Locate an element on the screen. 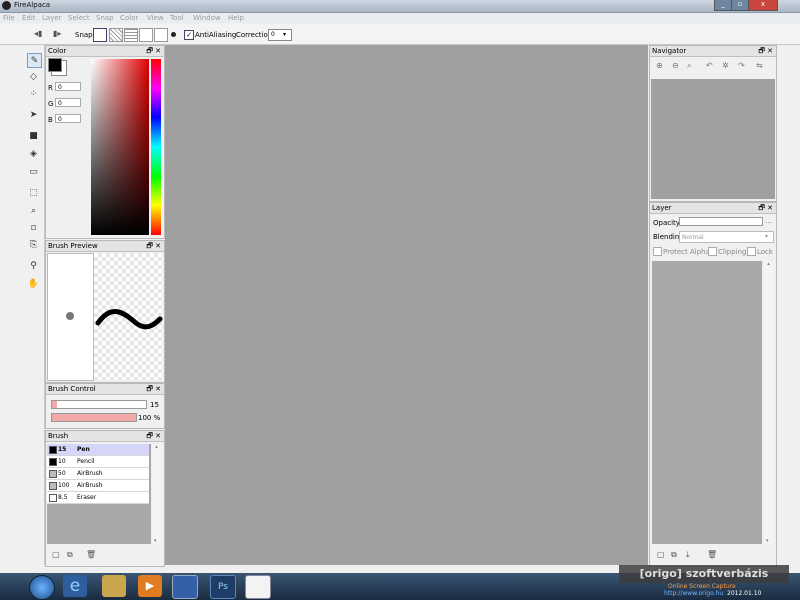 The width and height of the screenshot is (800, 600). delete-brush-icon: 🗑 is located at coordinates (91, 554).